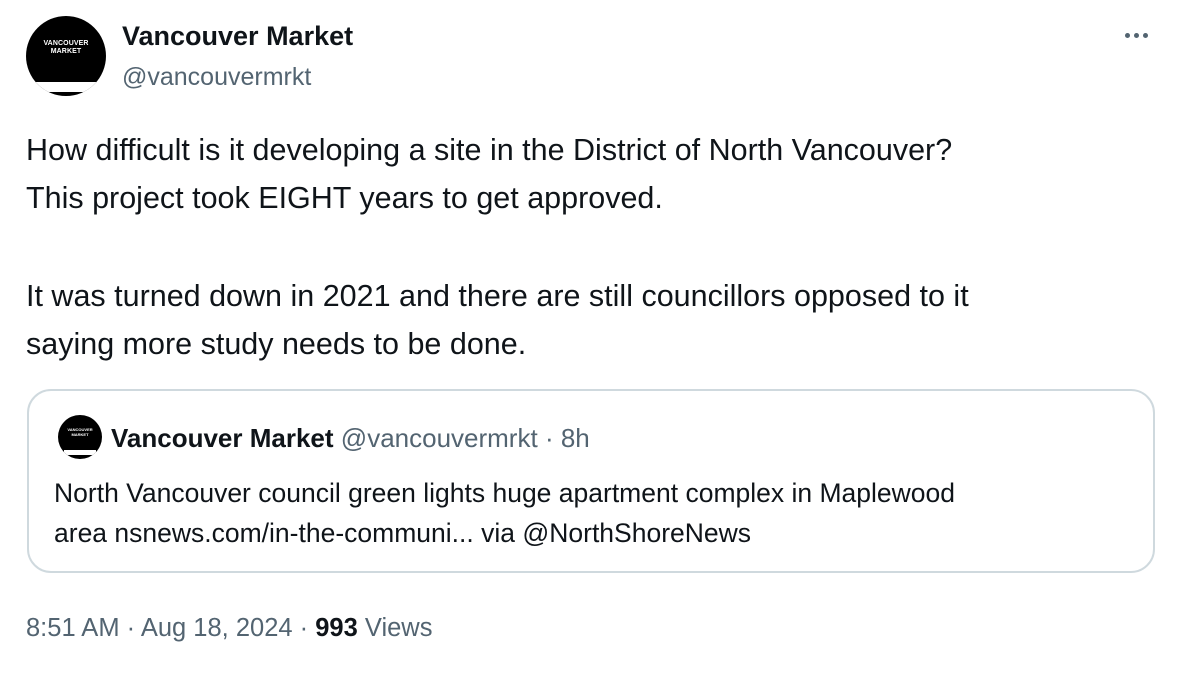 The height and width of the screenshot is (674, 1188). Describe the element at coordinates (66, 56) in the screenshot. I see `author-avatar: VANCOUVER MARKET` at that location.